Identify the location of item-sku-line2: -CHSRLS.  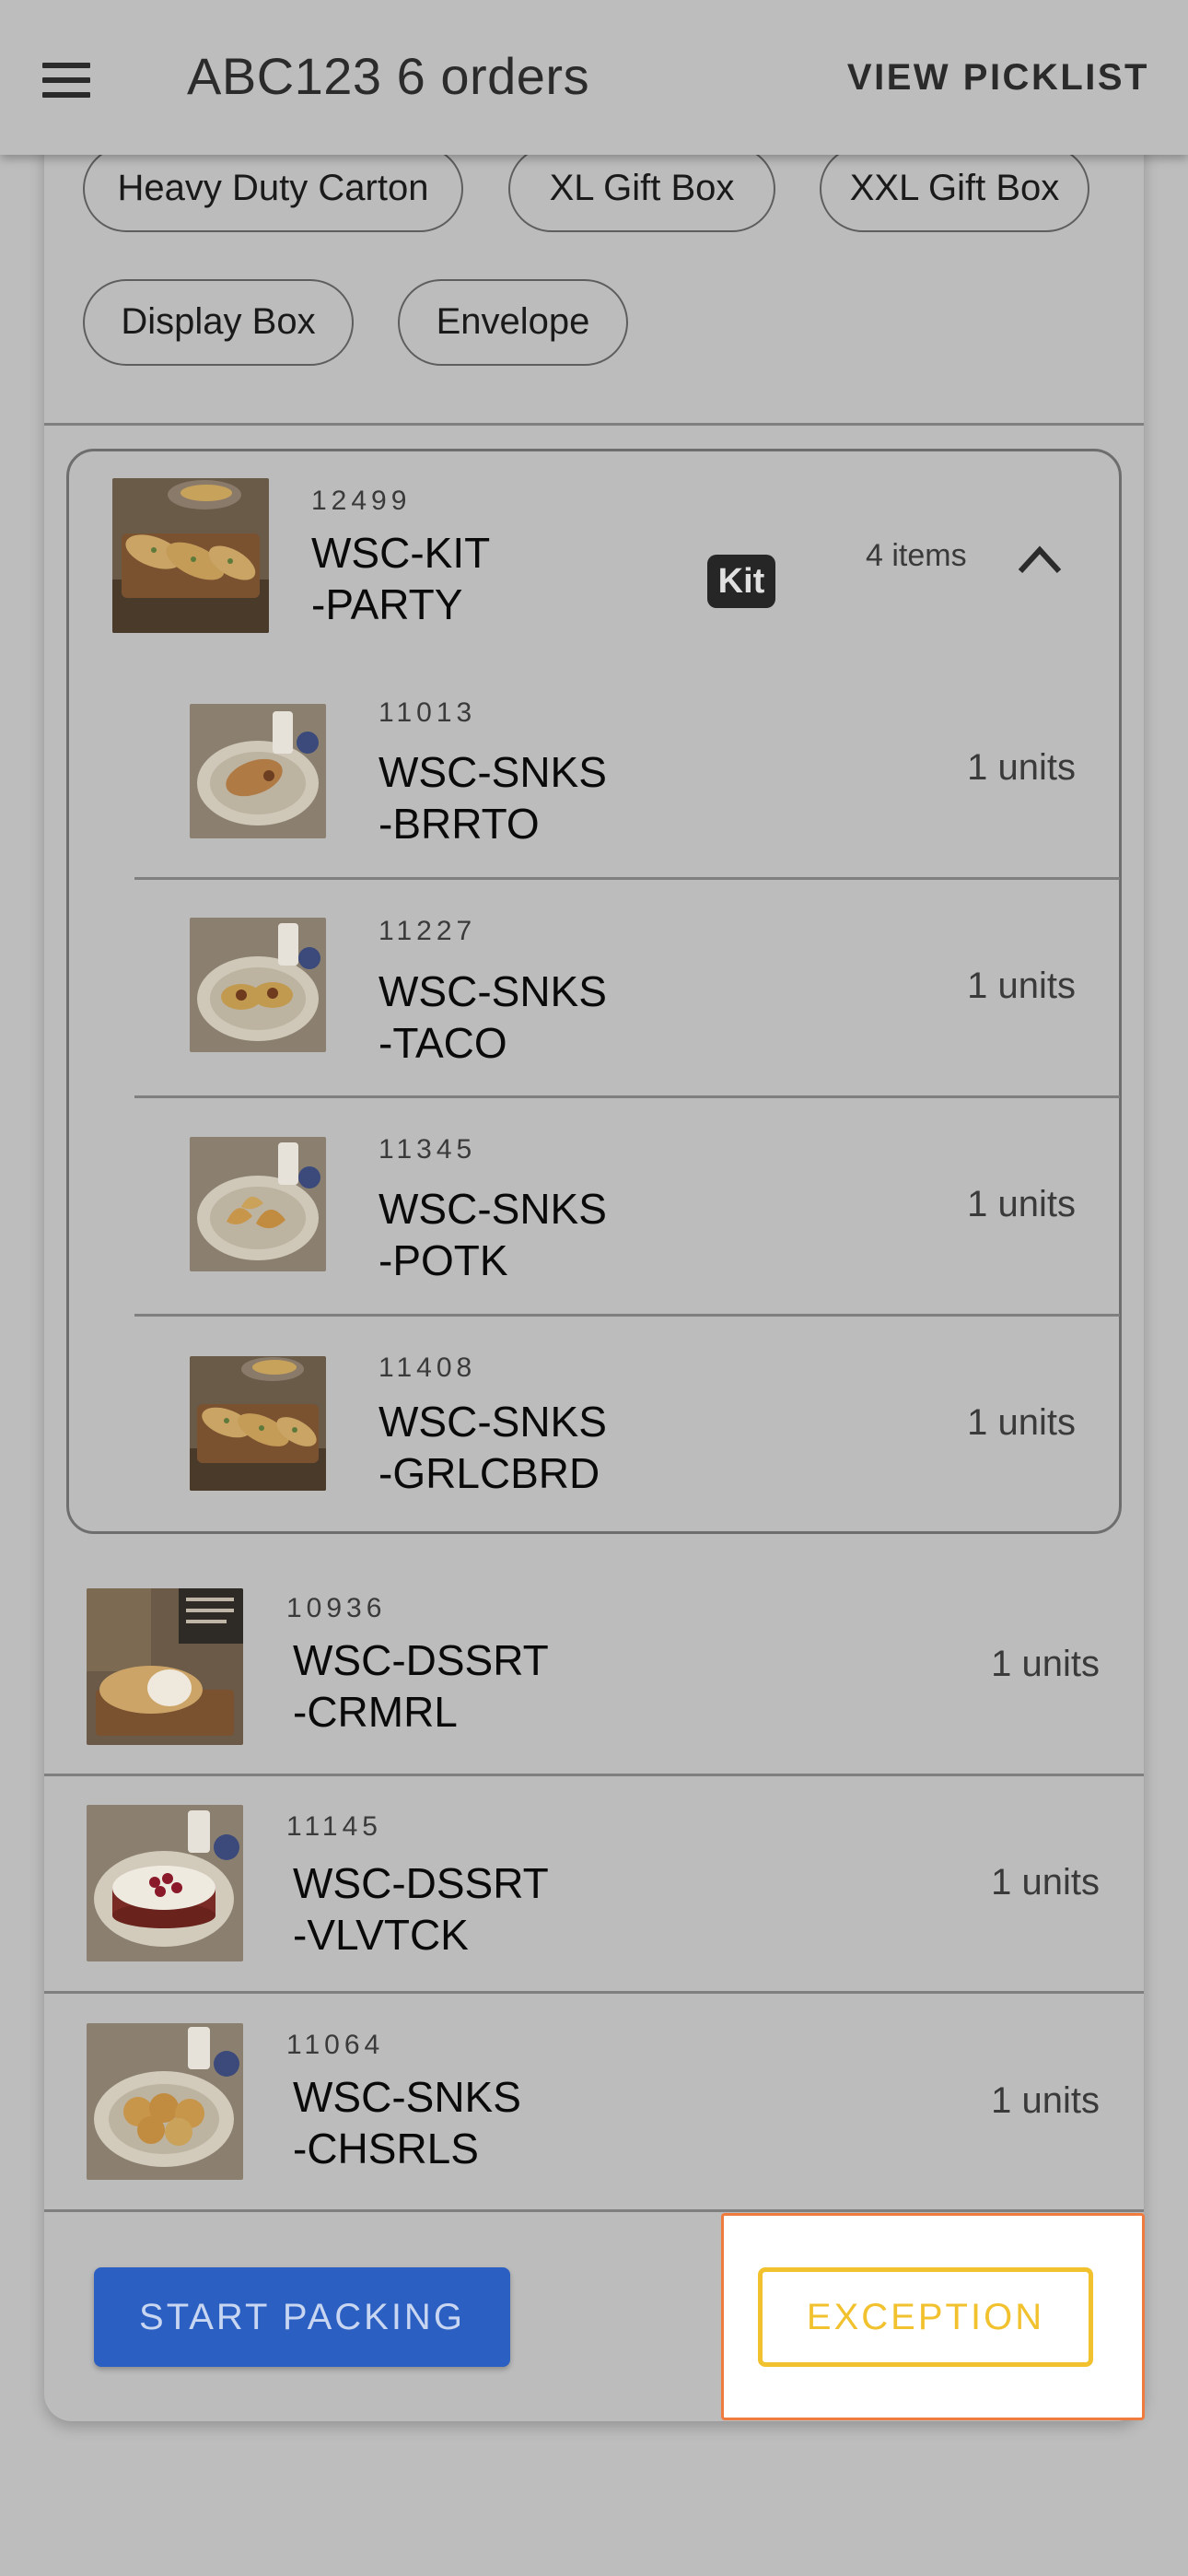
(386, 2148).